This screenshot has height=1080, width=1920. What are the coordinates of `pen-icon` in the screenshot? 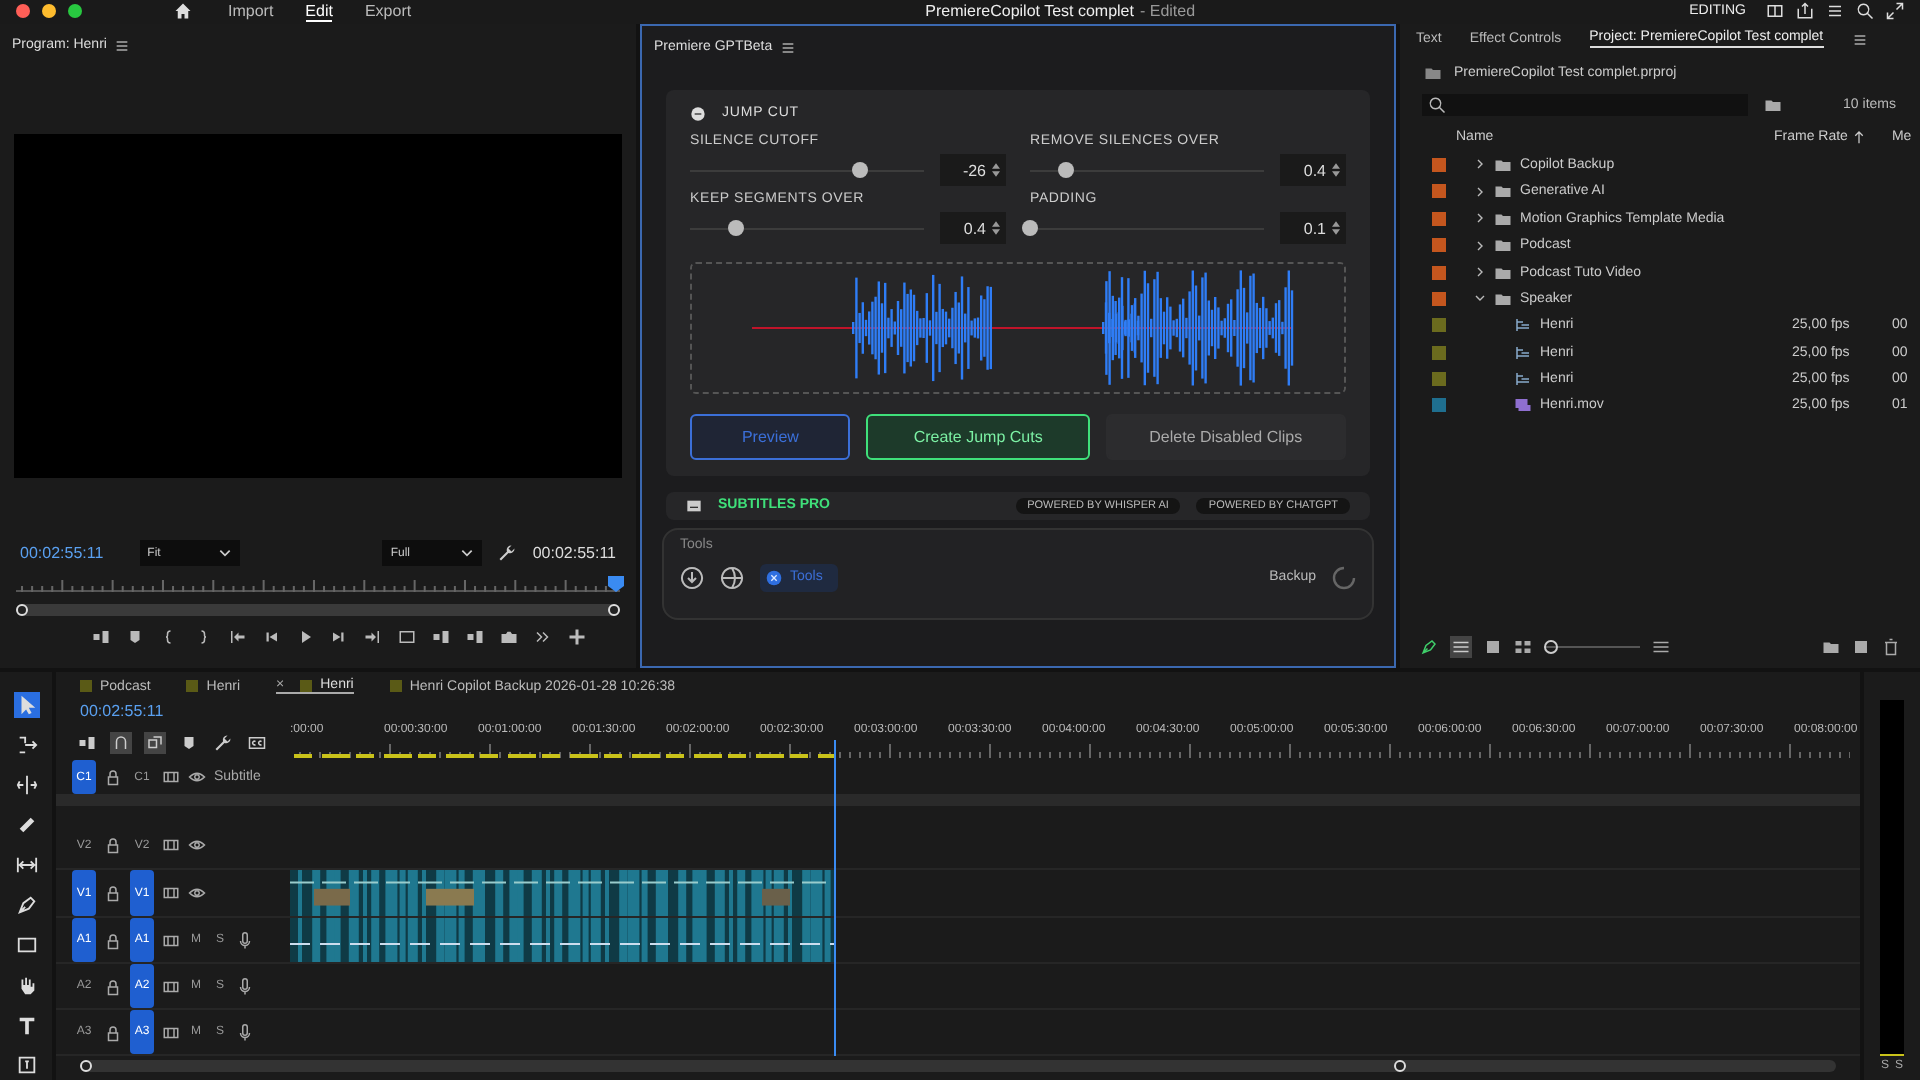 It's located at (26, 905).